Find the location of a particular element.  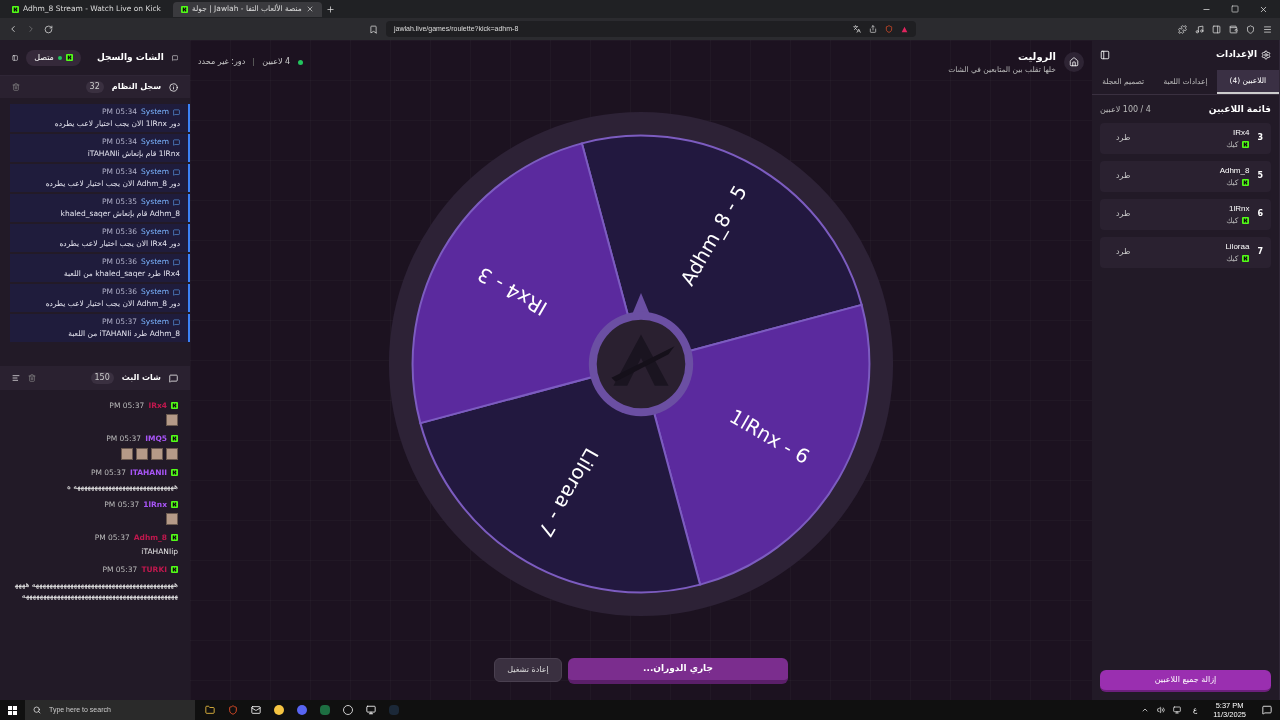

bookmark-icon is located at coordinates (373, 29).